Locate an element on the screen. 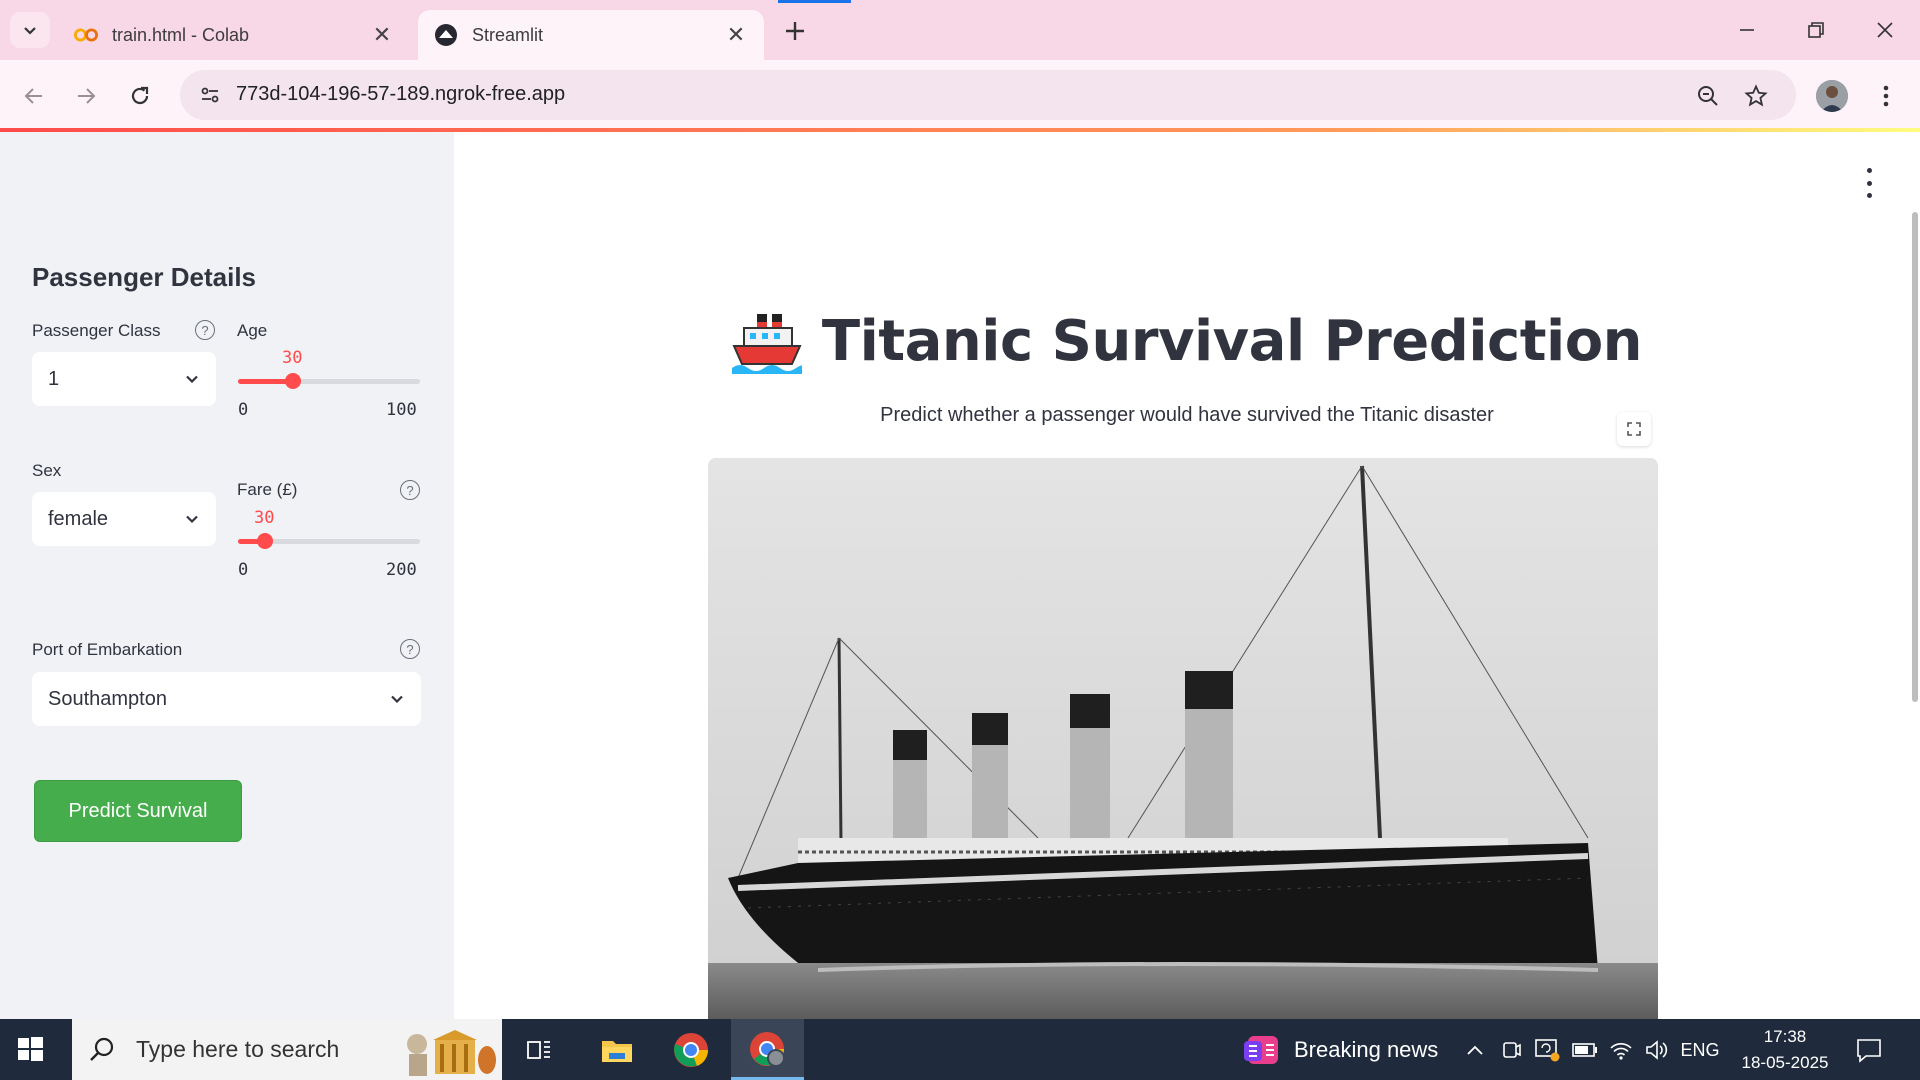  page-title: Titanic Survival Prediction is located at coordinates (1187, 341).